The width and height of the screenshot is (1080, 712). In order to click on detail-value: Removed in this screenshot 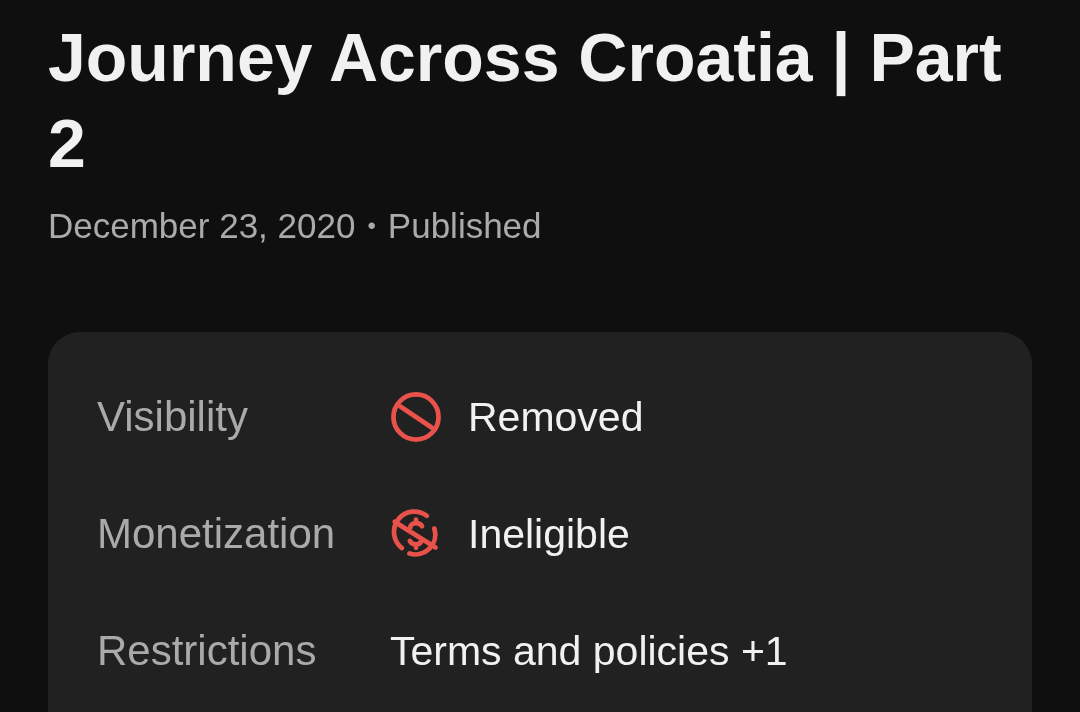, I will do `click(556, 417)`.